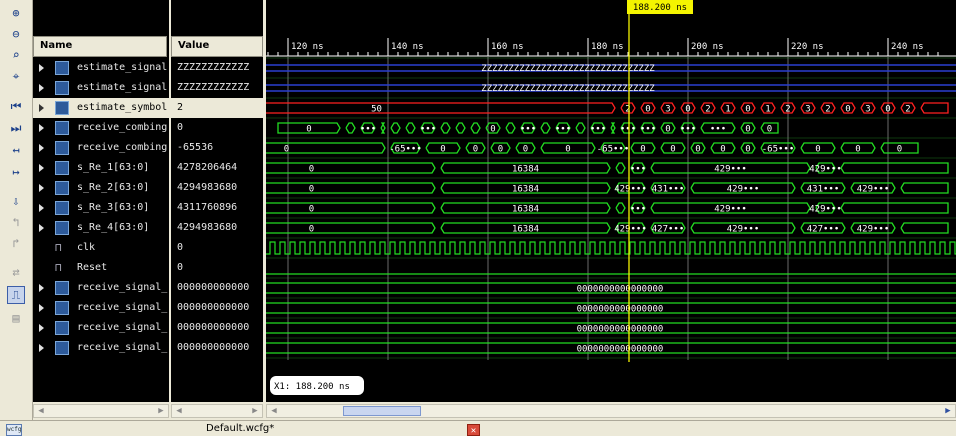 The width and height of the screenshot is (956, 436). I want to click on next-marker-icon: ↱, so click(16, 243).